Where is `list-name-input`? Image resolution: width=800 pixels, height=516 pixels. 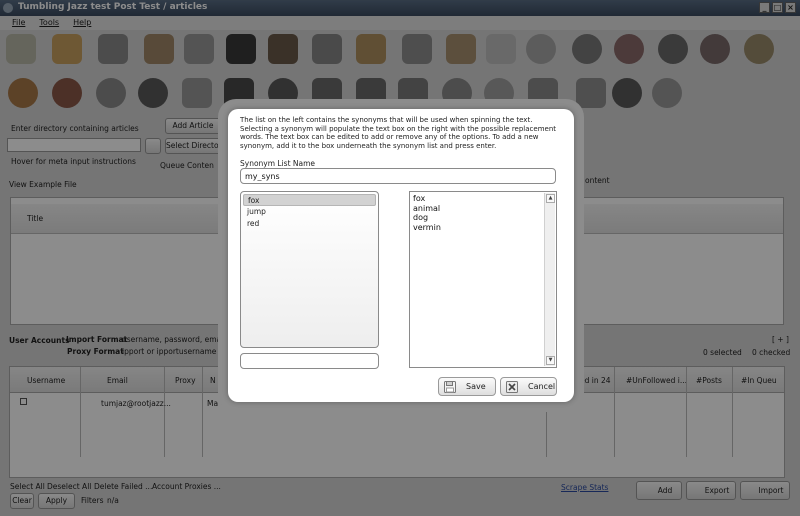 list-name-input is located at coordinates (398, 176).